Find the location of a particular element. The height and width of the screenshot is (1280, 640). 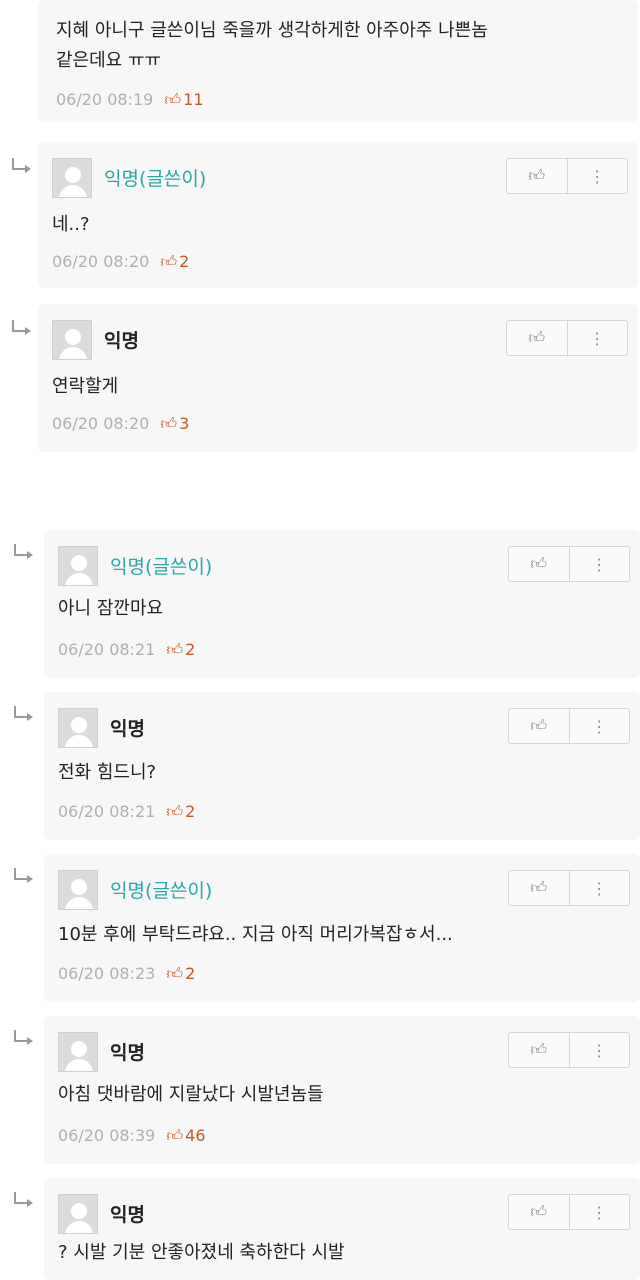

comment-text-line-2: 같은데요 ㅠㅠ is located at coordinates (109, 60).